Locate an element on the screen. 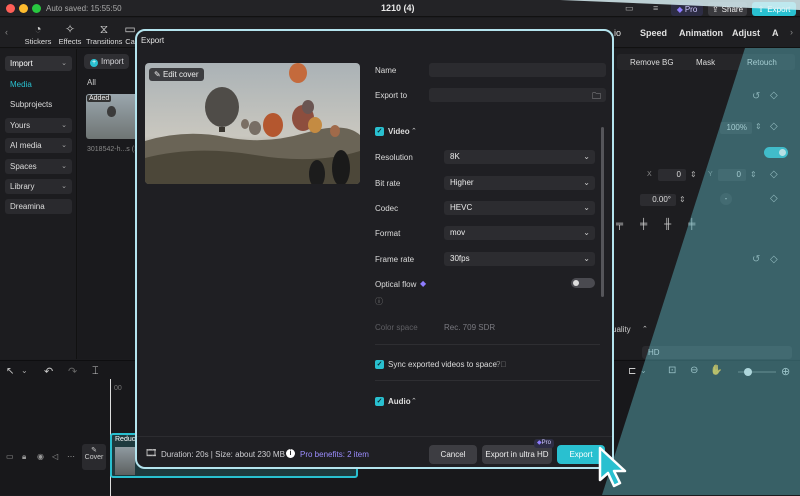 Image resolution: width=800 pixels, height=496 pixels. framerate-select: 30fps ⌄ is located at coordinates (519, 259).